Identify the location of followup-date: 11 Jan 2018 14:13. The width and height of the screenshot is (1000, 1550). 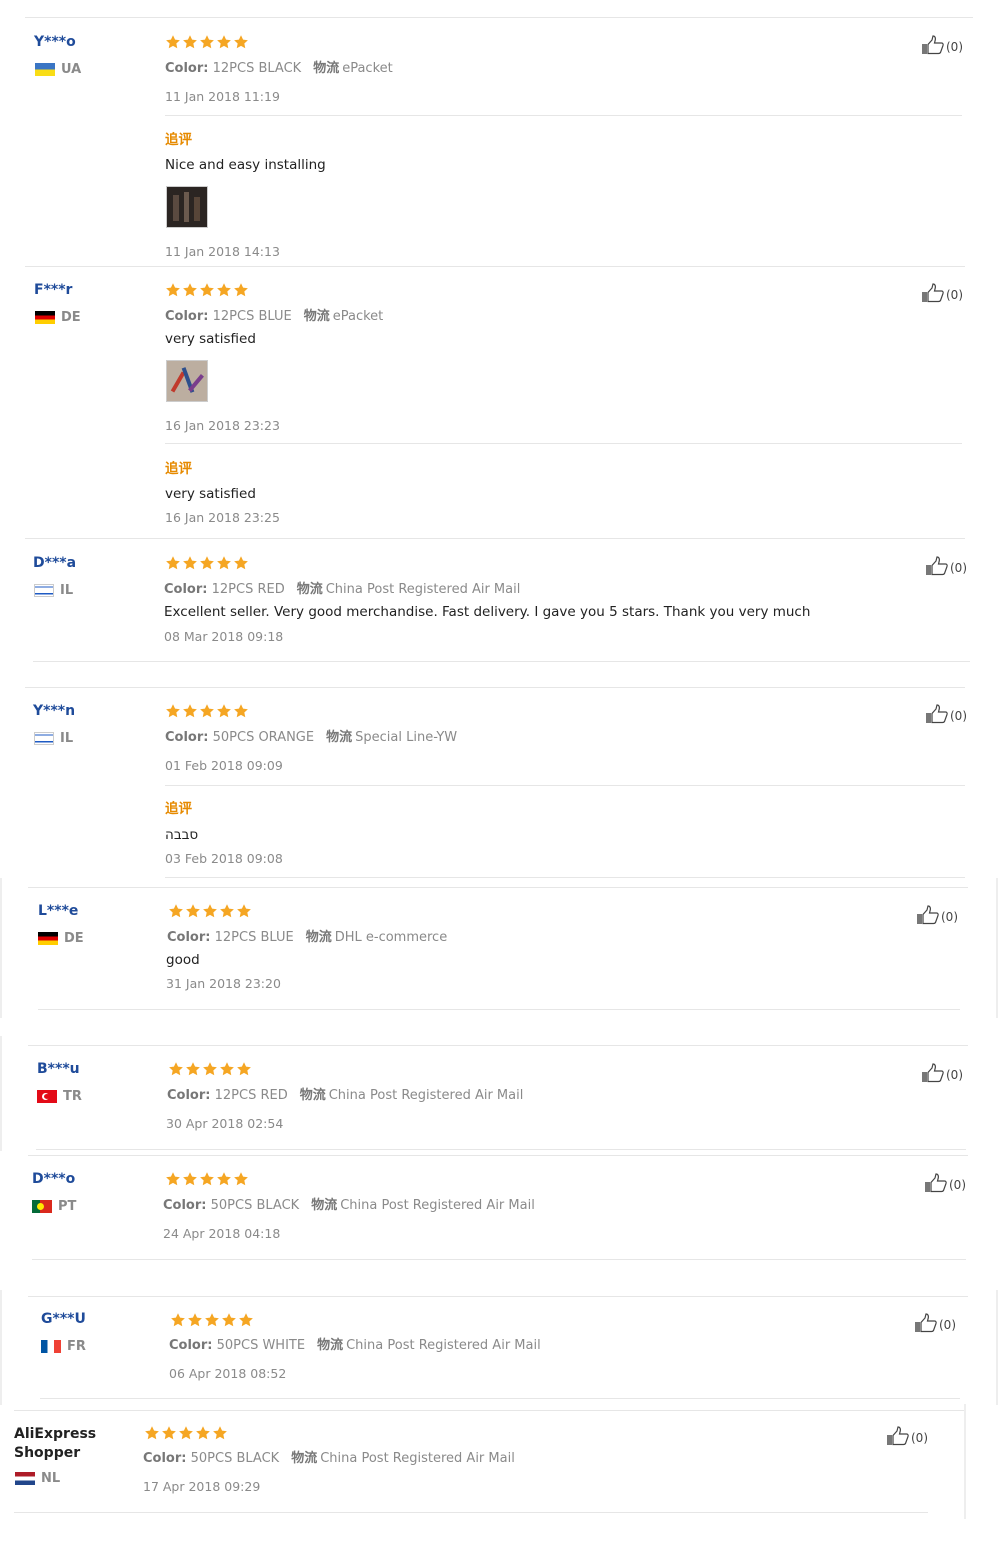
(222, 251).